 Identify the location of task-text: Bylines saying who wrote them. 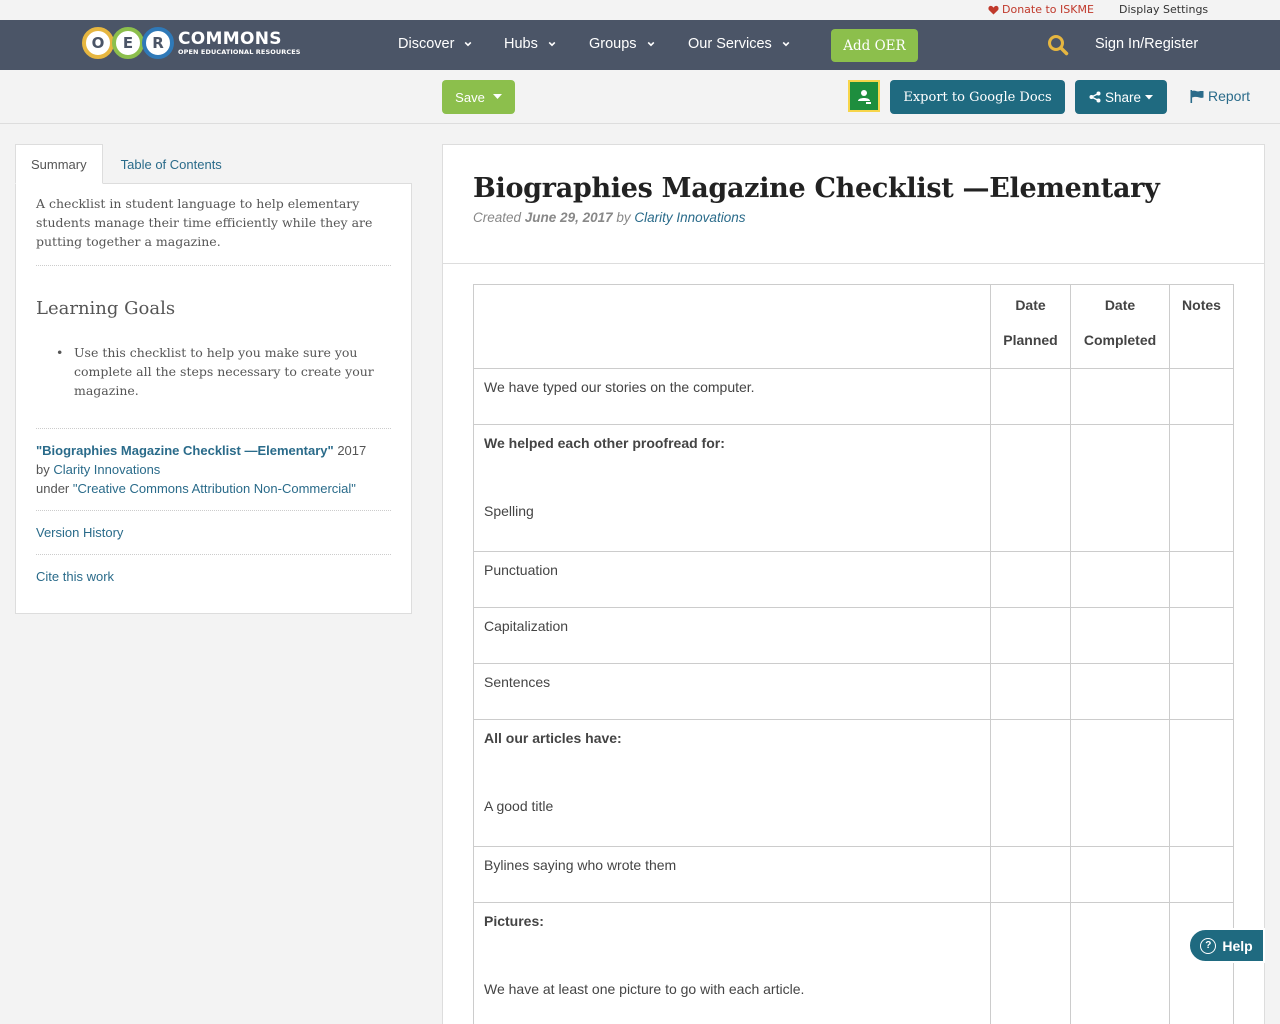
(580, 865).